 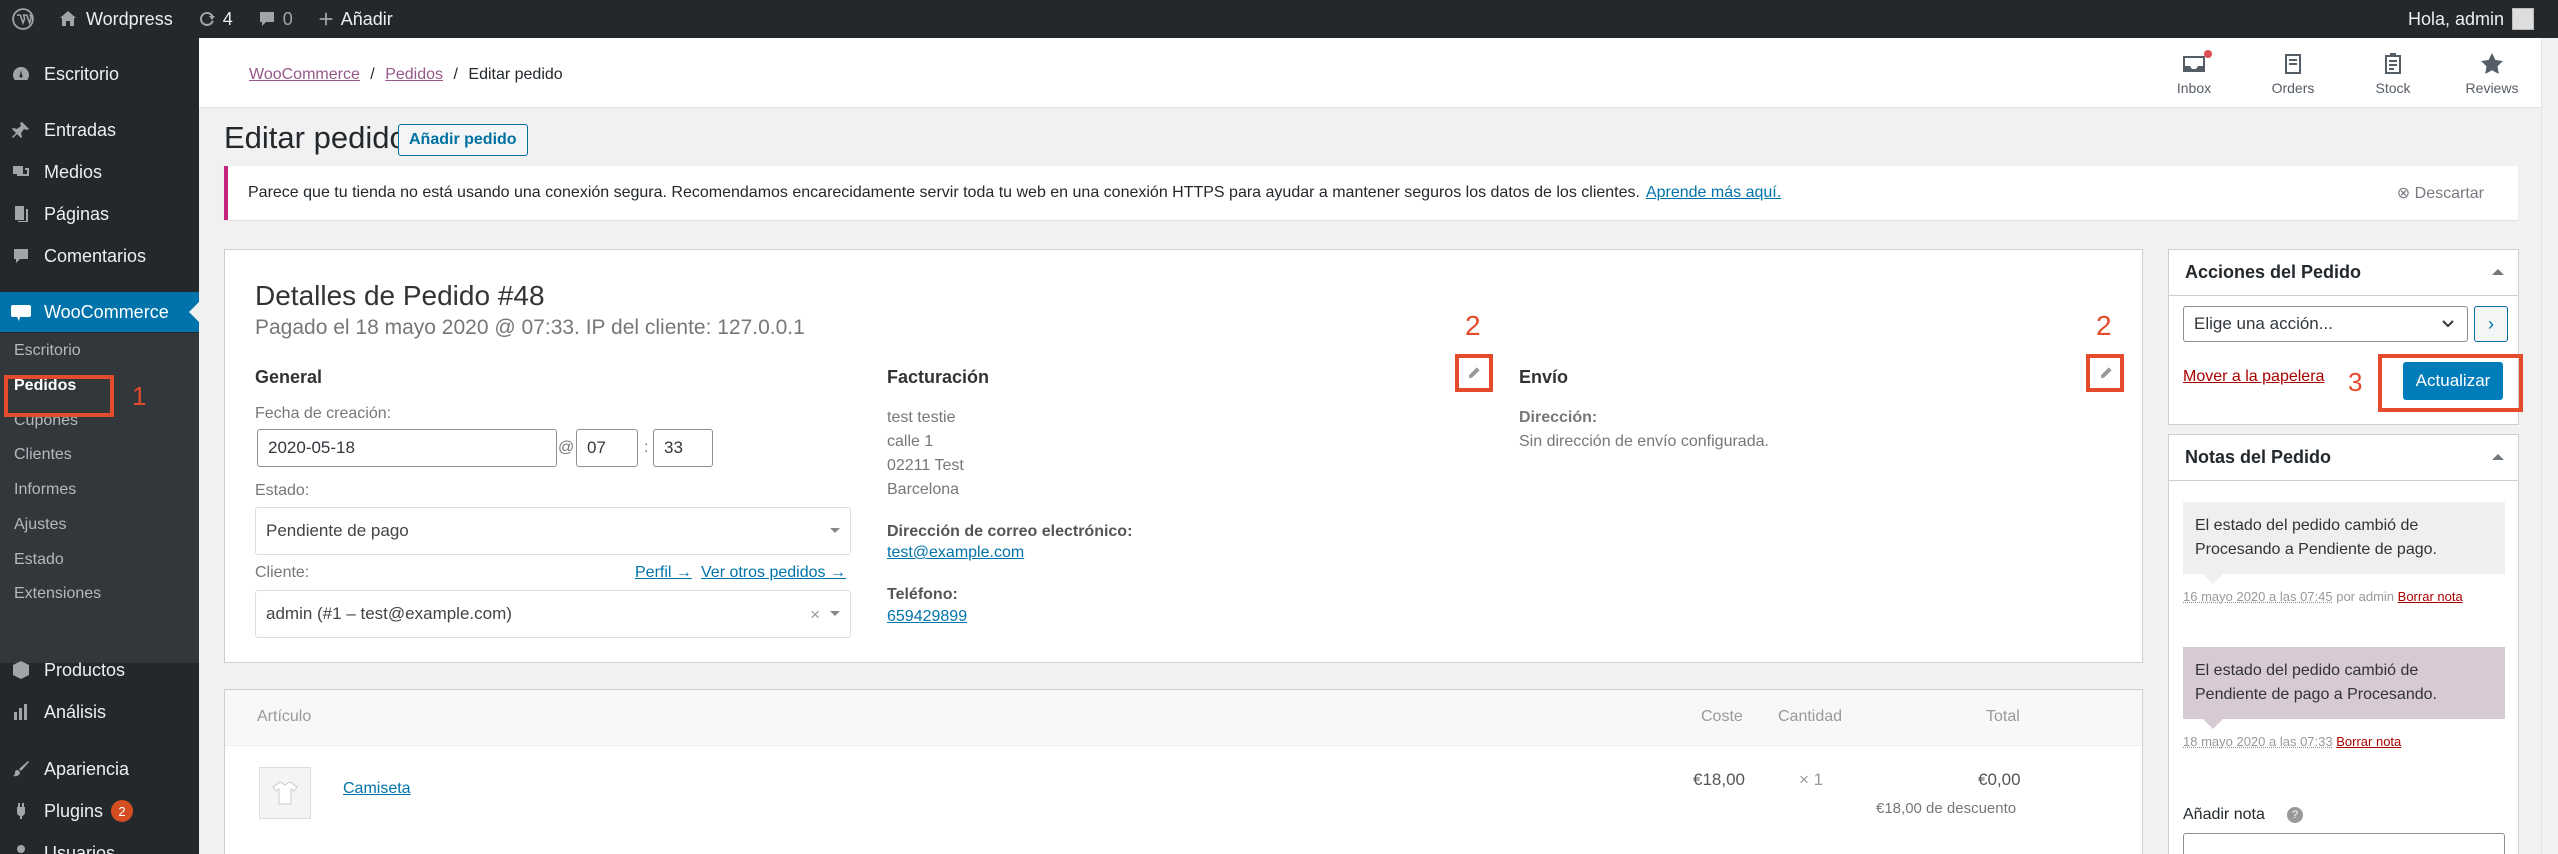 What do you see at coordinates (815, 615) in the screenshot?
I see `clear-customer-icon: ×` at bounding box center [815, 615].